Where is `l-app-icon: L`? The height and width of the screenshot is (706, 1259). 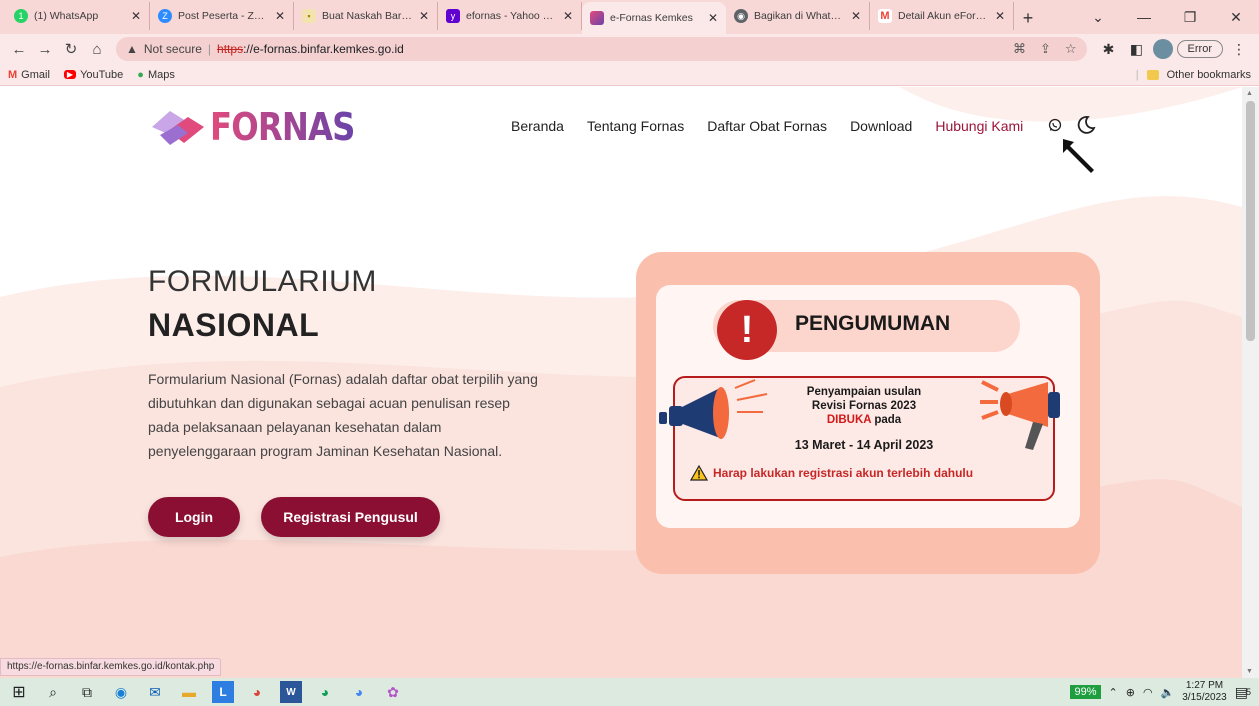
l-app-icon: L is located at coordinates (223, 692).